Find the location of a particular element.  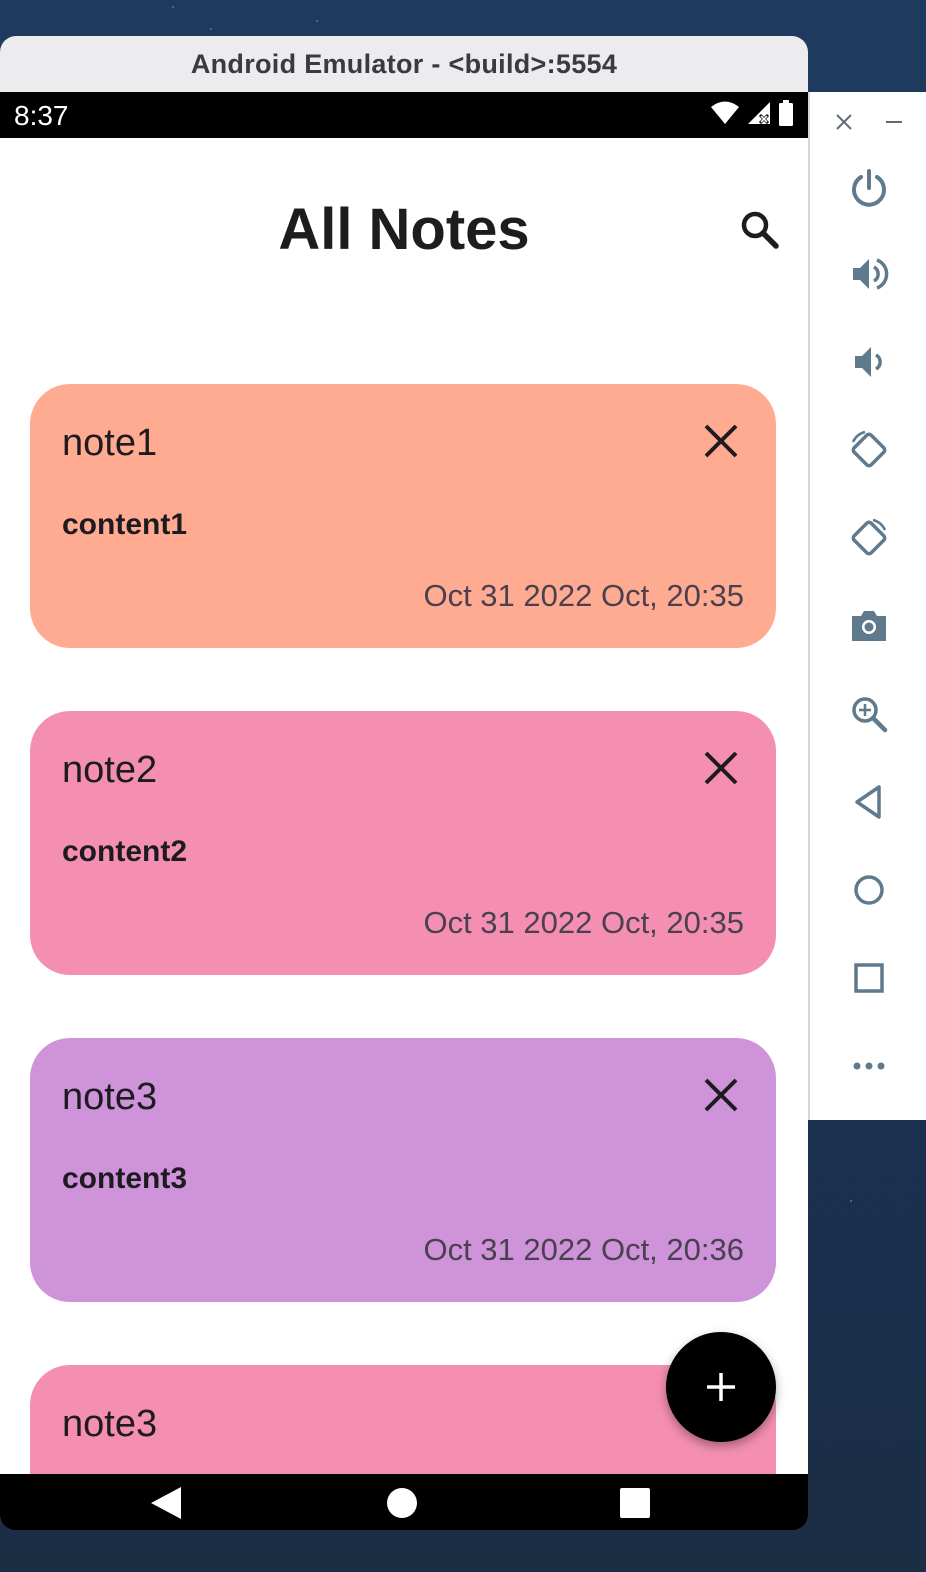

add-note-button is located at coordinates (721, 1387).